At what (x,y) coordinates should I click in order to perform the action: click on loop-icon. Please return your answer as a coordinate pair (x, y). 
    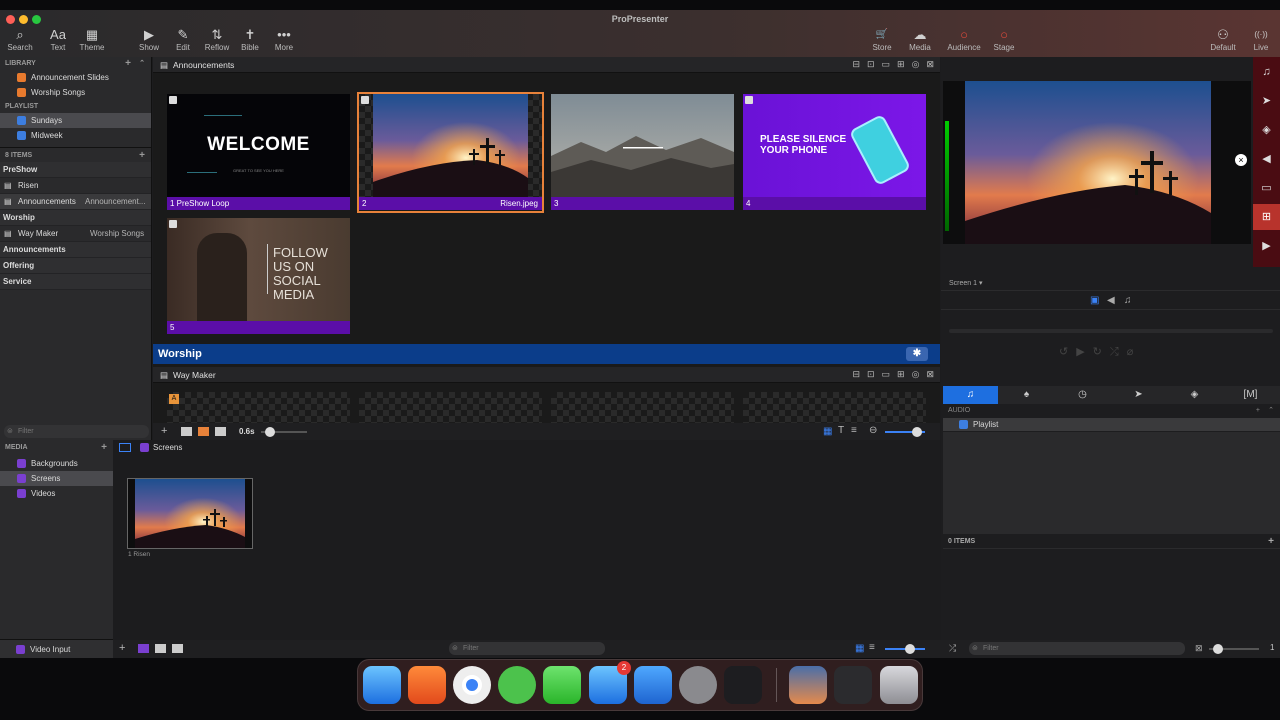
    Looking at the image, I should click on (203, 431).